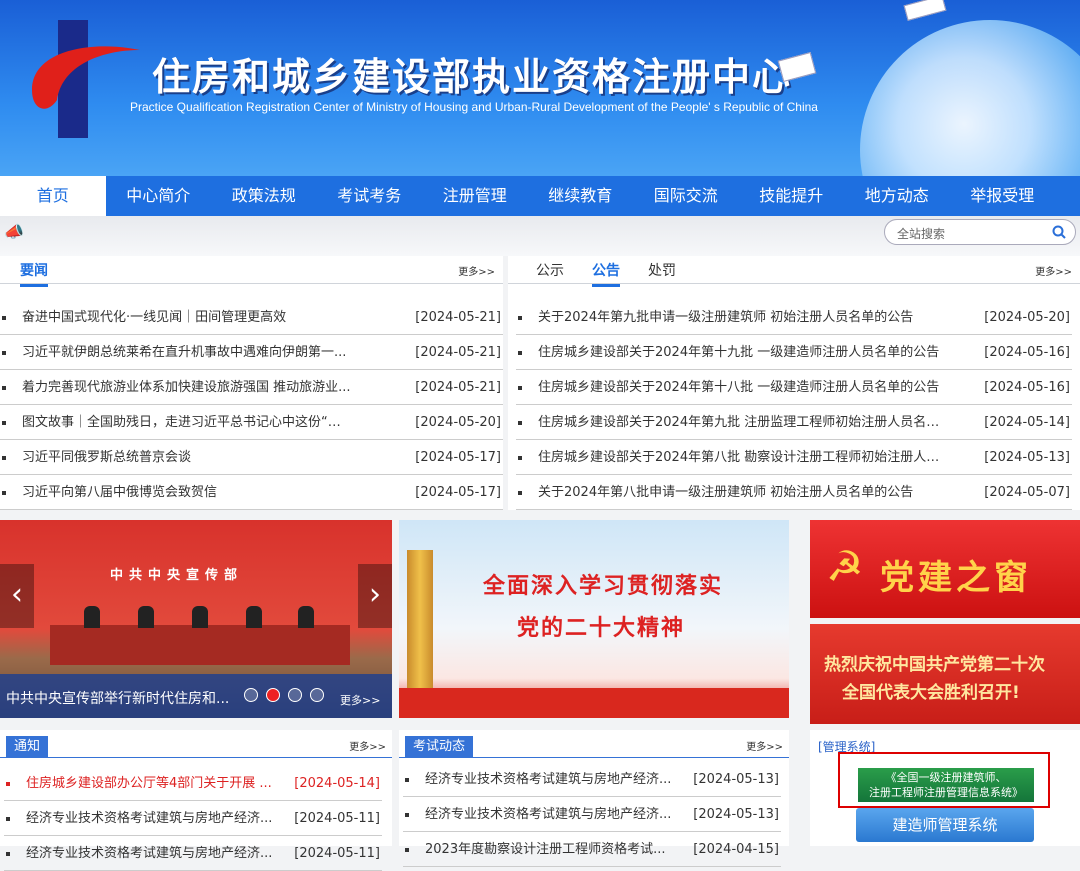  What do you see at coordinates (251, 317) in the screenshot?
I see `list-item: 奋进中国式现代化·一线见闻｜田间管理更高效 [2024-05-21]` at bounding box center [251, 317].